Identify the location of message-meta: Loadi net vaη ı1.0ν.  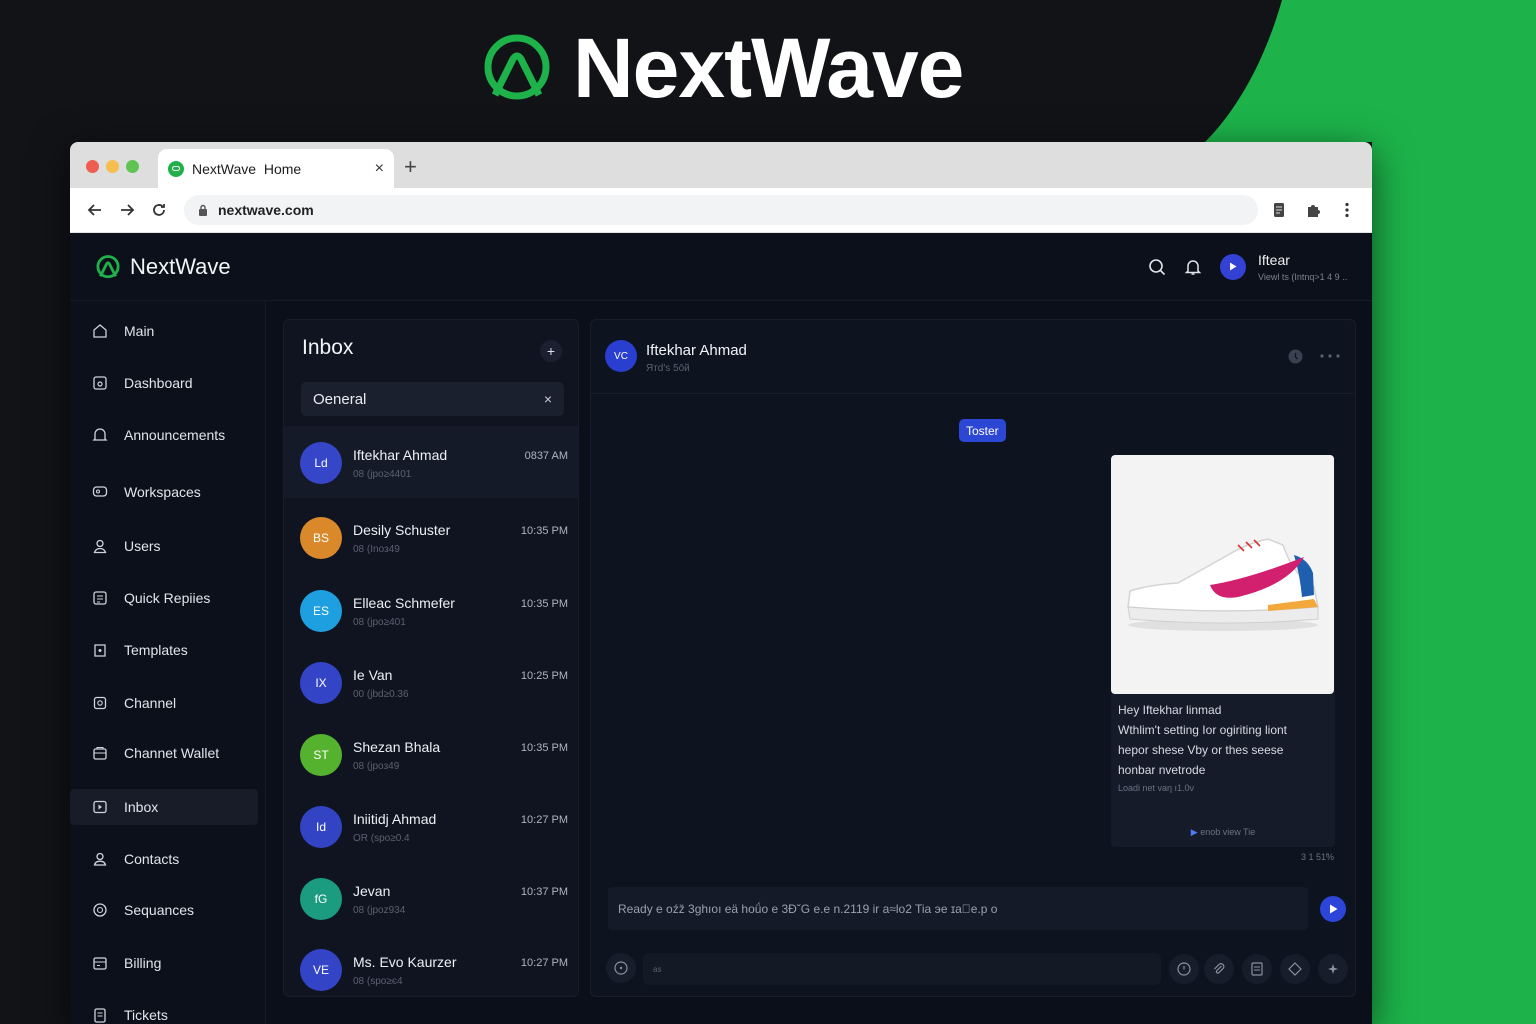
(1156, 788).